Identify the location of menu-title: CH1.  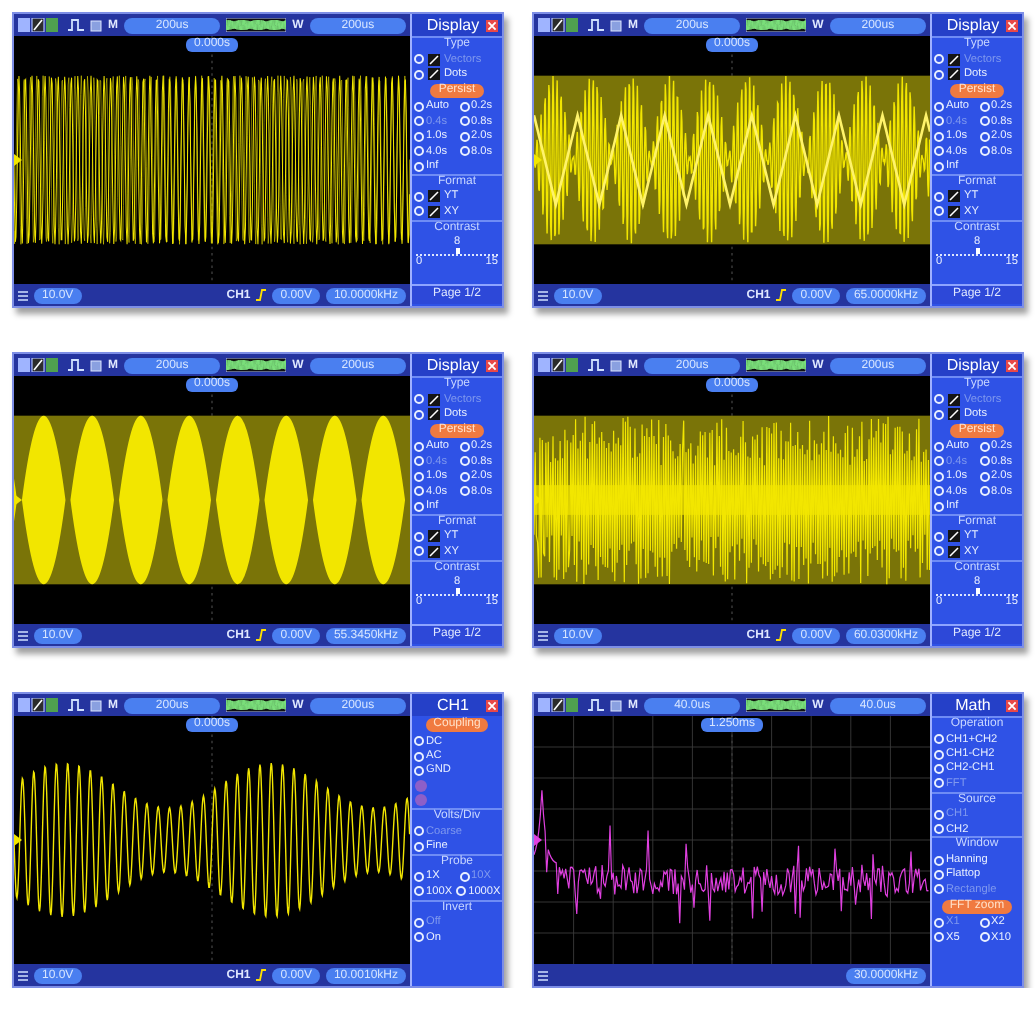
(452, 705).